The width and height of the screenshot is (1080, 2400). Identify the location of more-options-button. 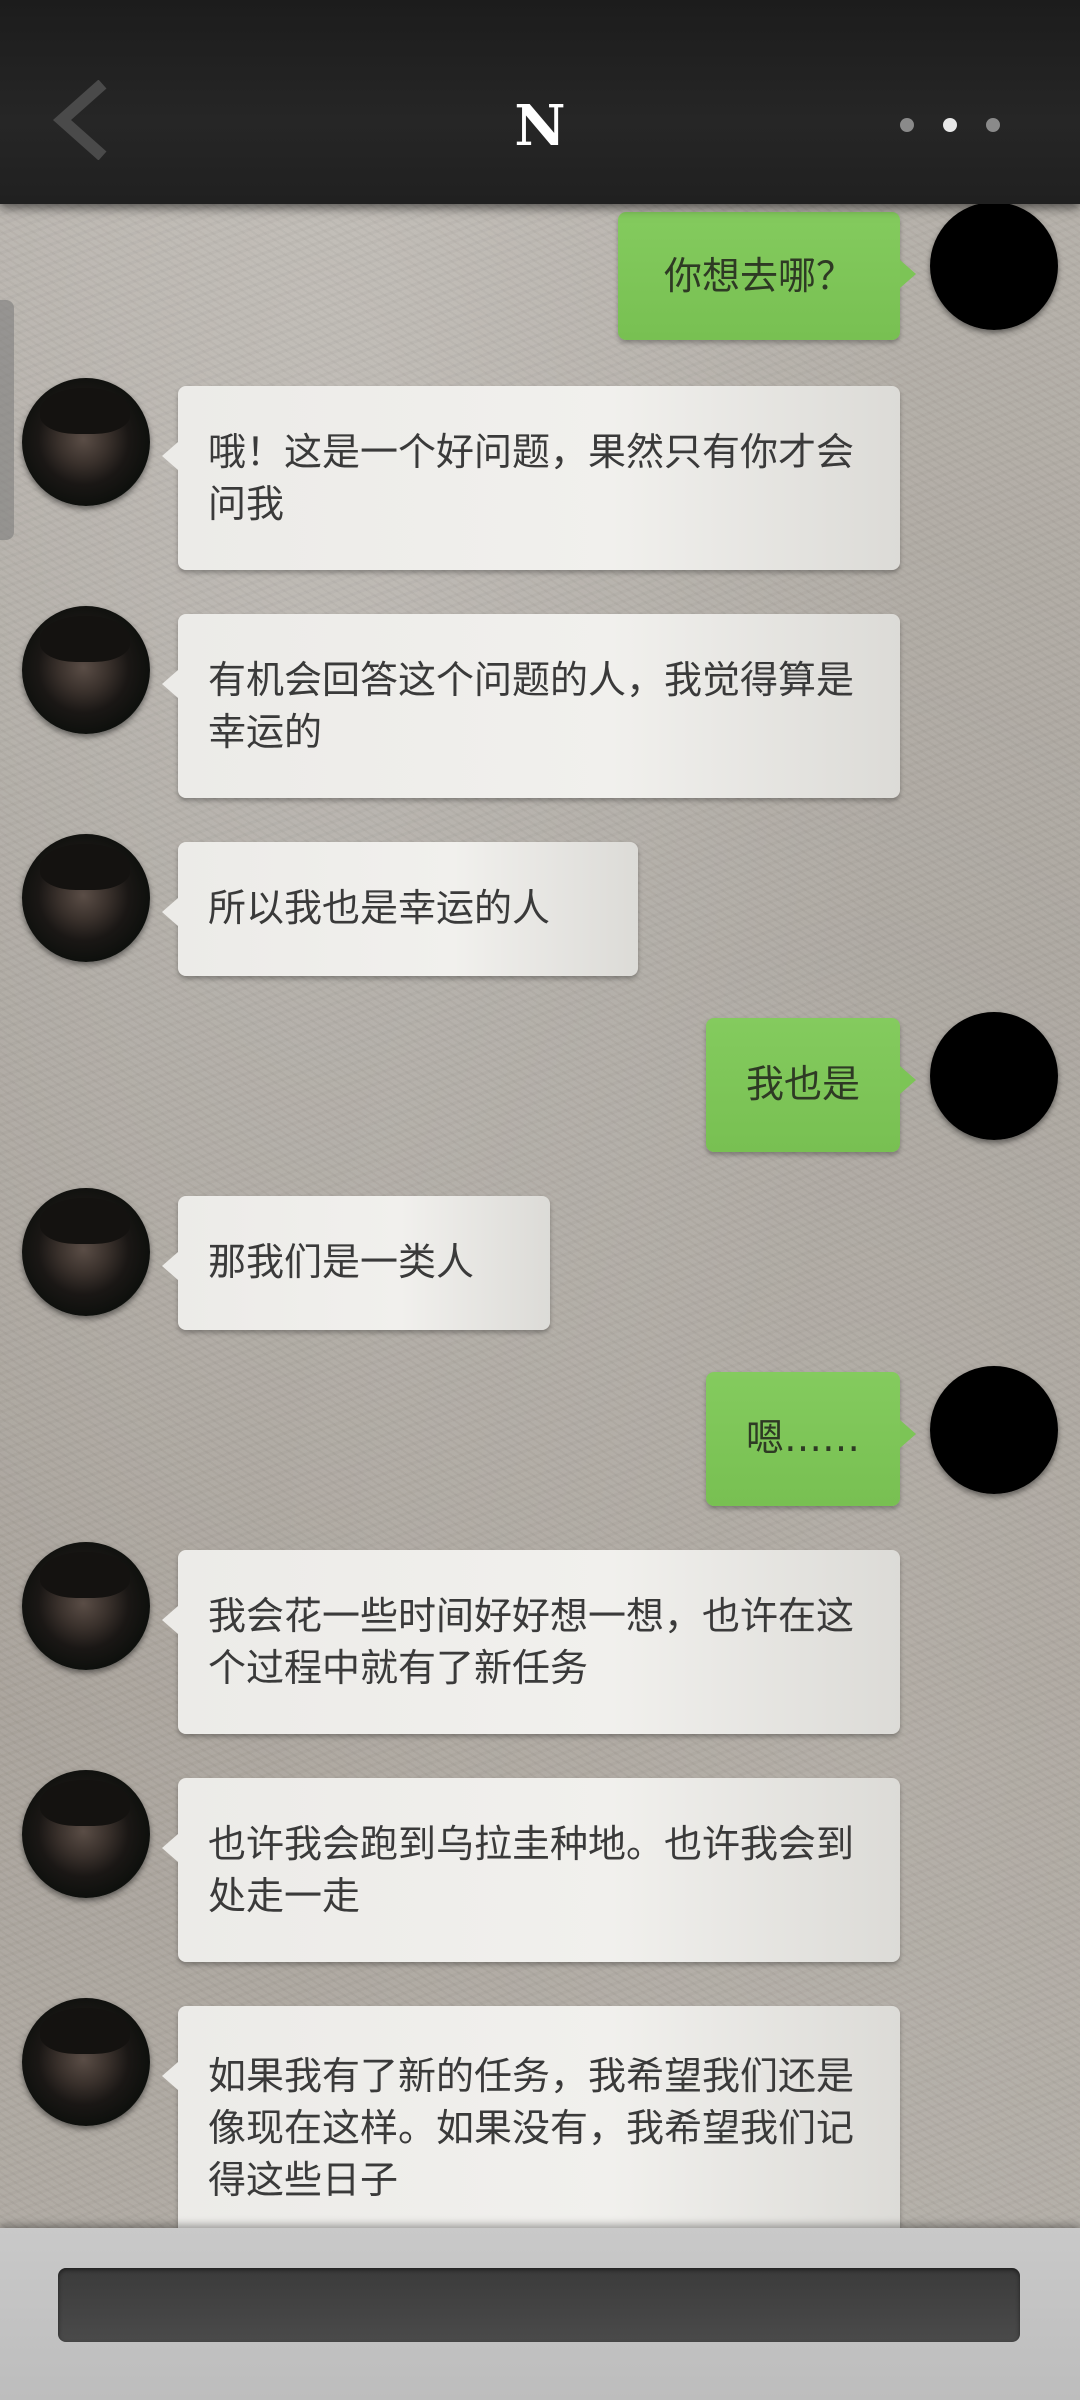
(950, 125).